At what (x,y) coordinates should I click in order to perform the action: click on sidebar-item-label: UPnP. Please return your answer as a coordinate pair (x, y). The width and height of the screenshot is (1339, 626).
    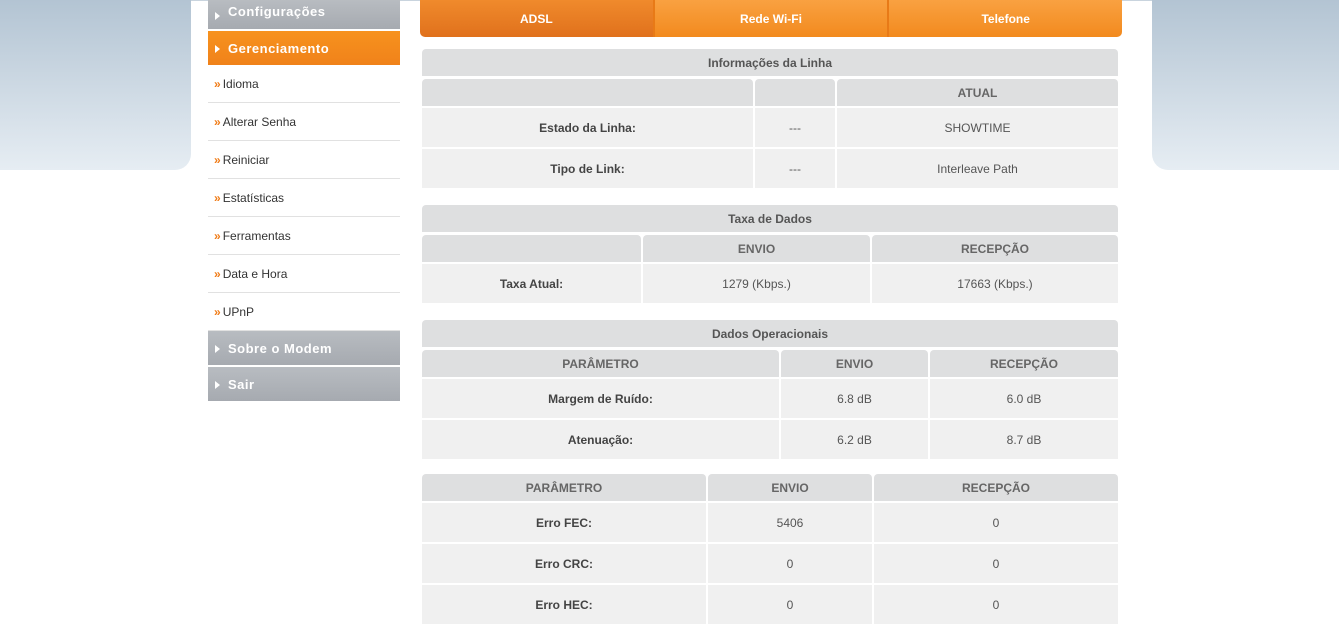
    Looking at the image, I should click on (238, 311).